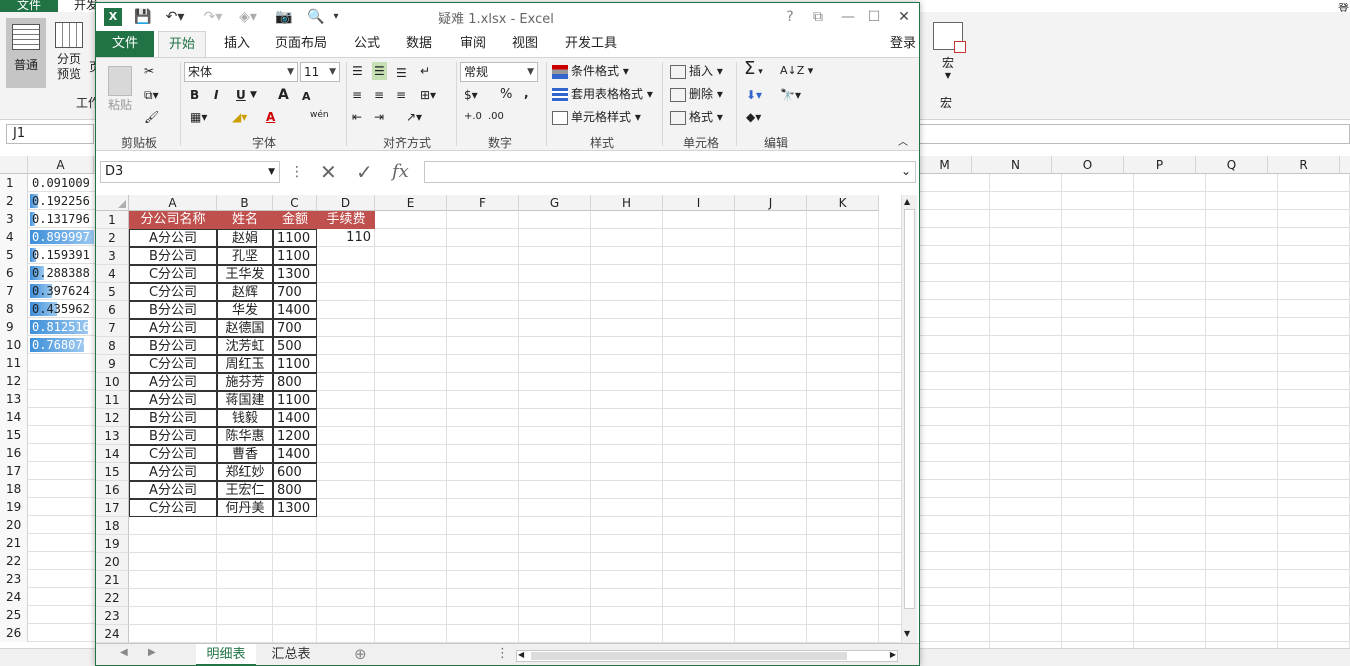 This screenshot has width=1350, height=666. Describe the element at coordinates (295, 436) in the screenshot. I see `cell: 1200` at that location.